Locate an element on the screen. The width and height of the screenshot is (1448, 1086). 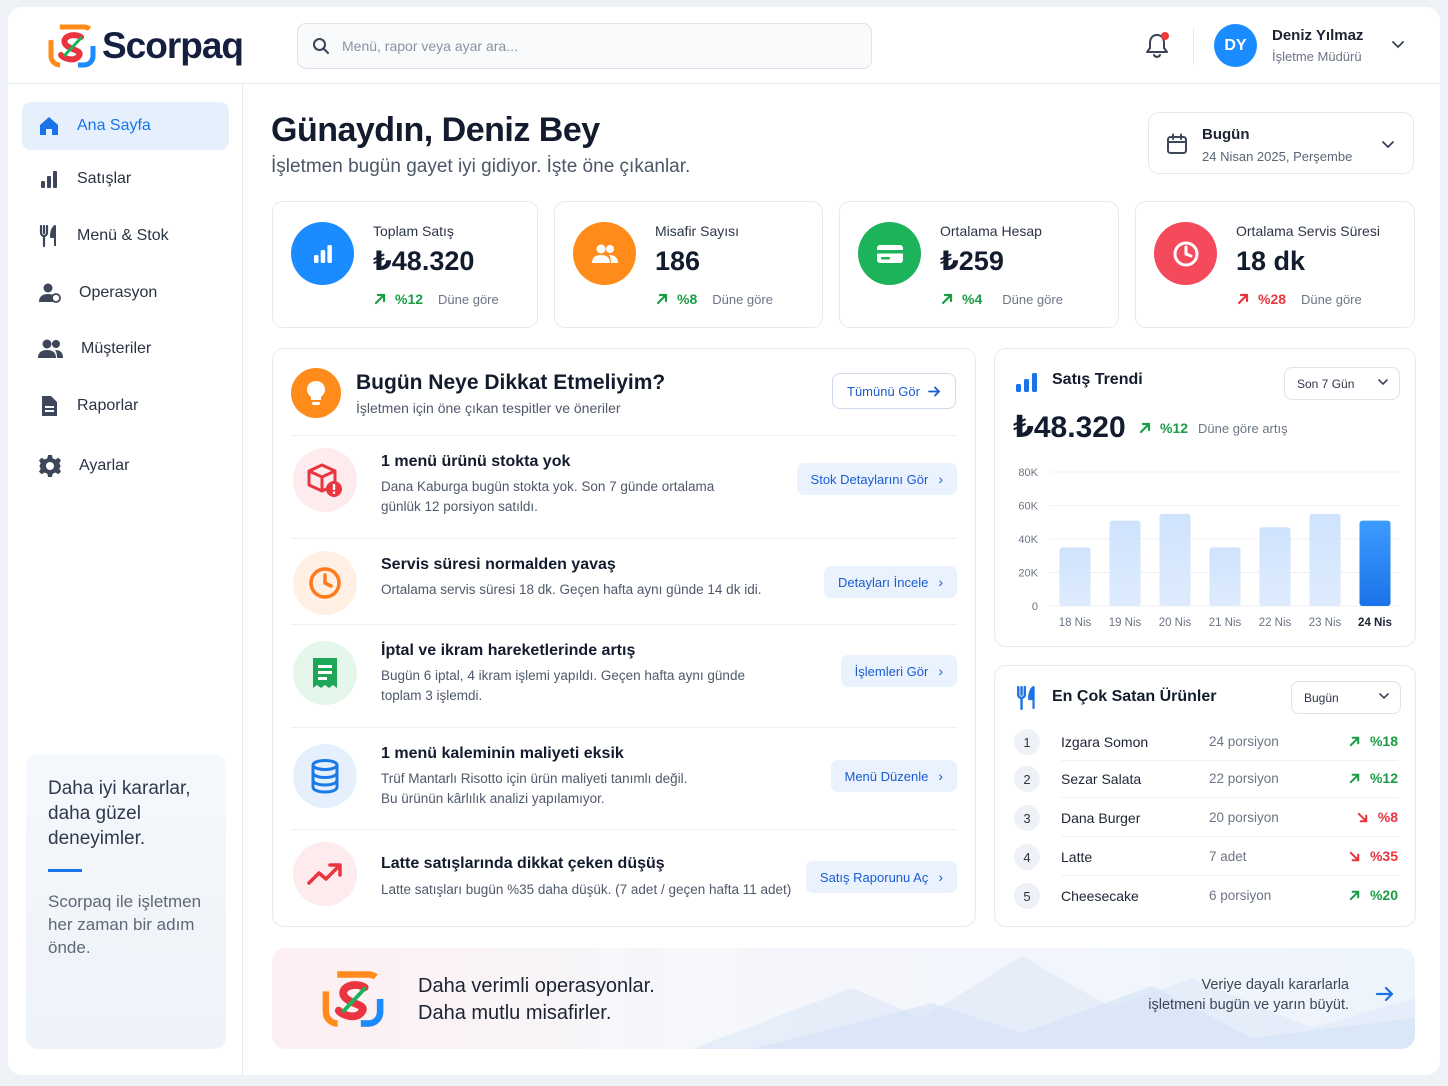
kpi-card-total-sales: Toplam Satış ₺48.320 %12 Düne göre is located at coordinates (405, 264).